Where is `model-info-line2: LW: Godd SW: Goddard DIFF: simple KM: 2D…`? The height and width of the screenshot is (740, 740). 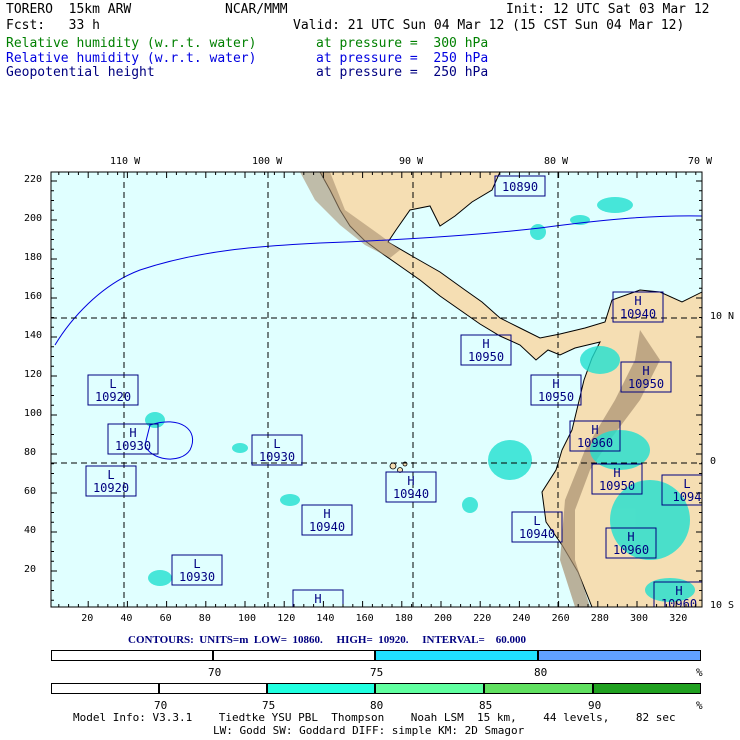
model-info-line2: LW: Godd SW: Goddard DIFF: simple KM: 2D… is located at coordinates (369, 730).